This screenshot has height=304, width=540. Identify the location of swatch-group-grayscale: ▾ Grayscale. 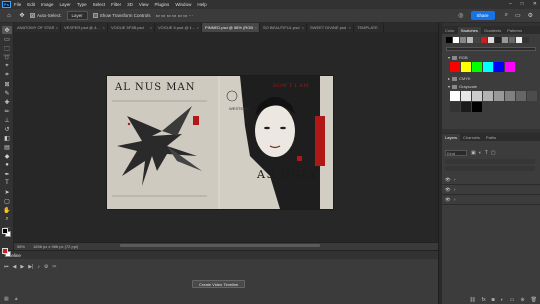
(462, 86).